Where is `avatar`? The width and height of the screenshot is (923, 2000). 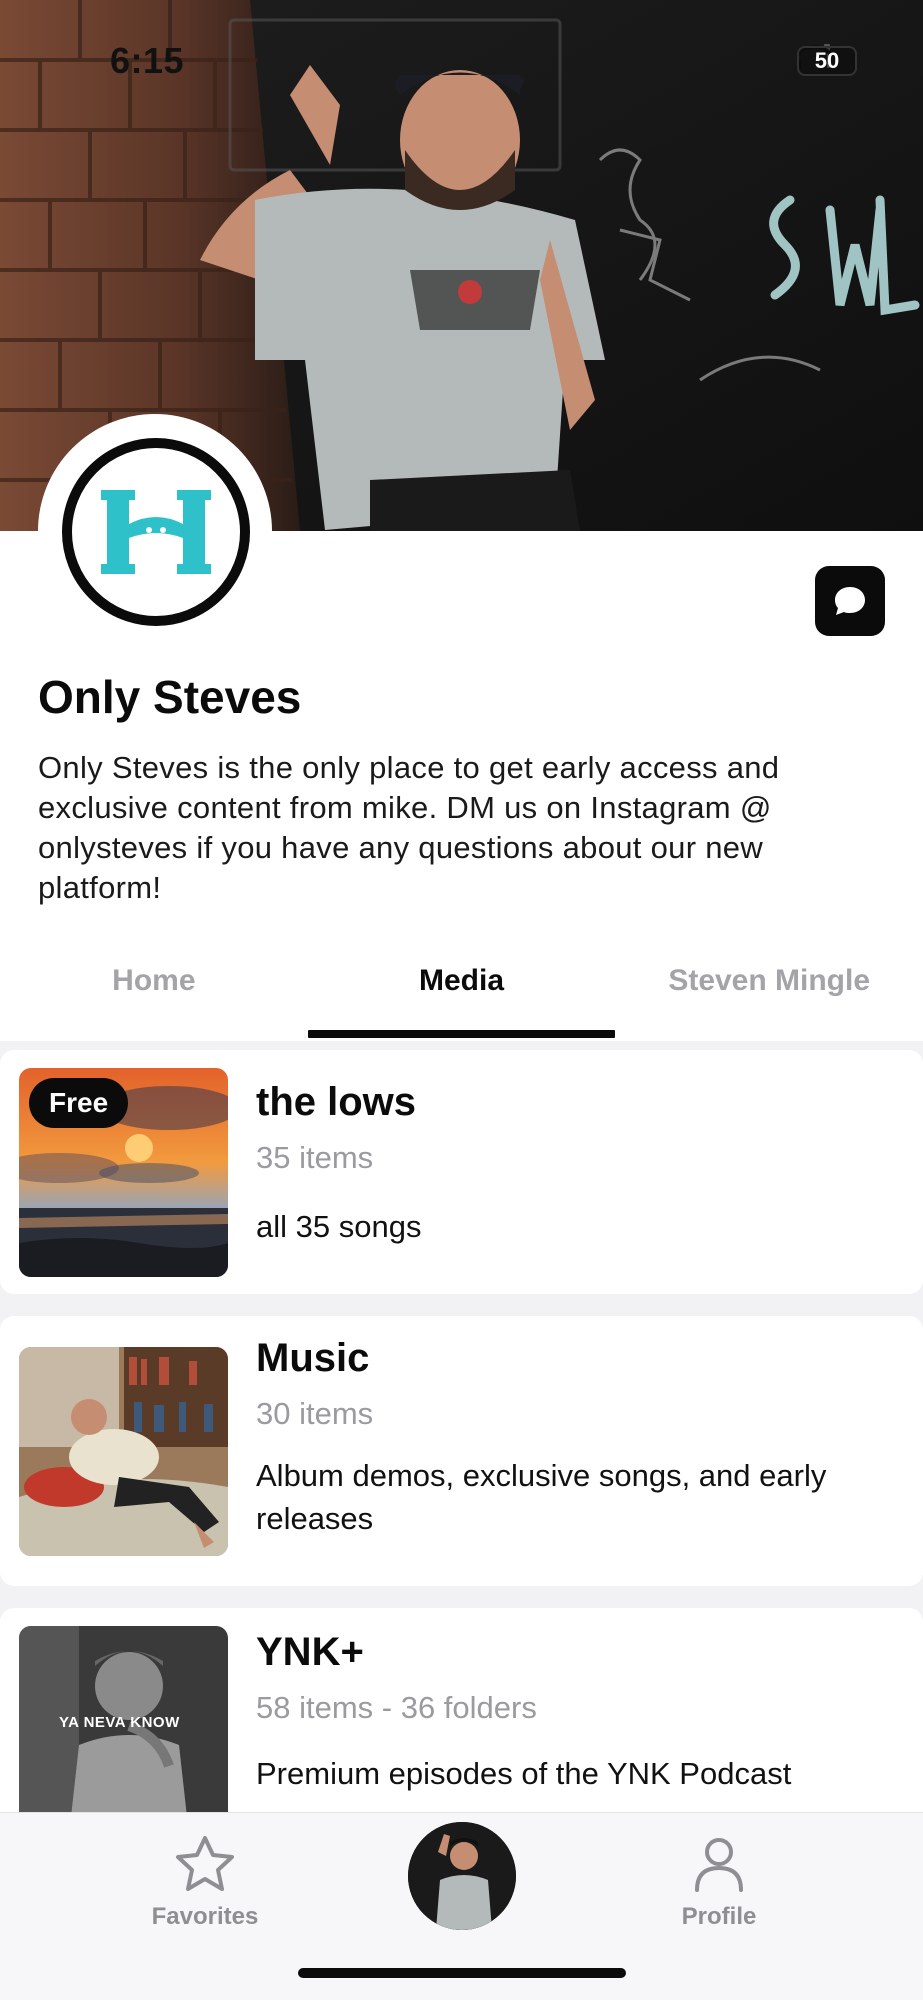 avatar is located at coordinates (462, 1876).